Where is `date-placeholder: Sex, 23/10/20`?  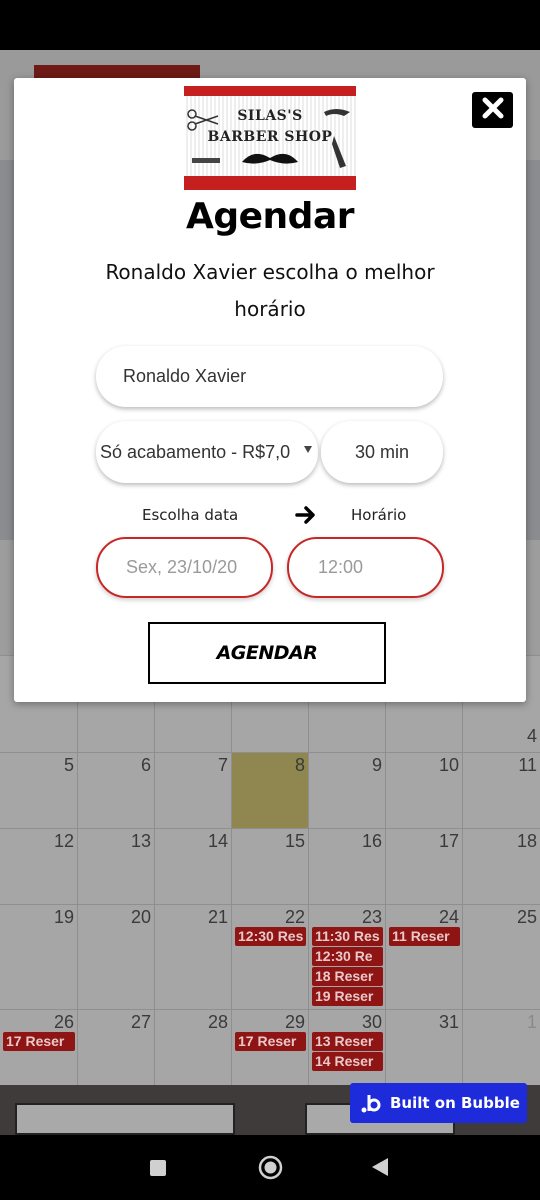 date-placeholder: Sex, 23/10/20 is located at coordinates (182, 567).